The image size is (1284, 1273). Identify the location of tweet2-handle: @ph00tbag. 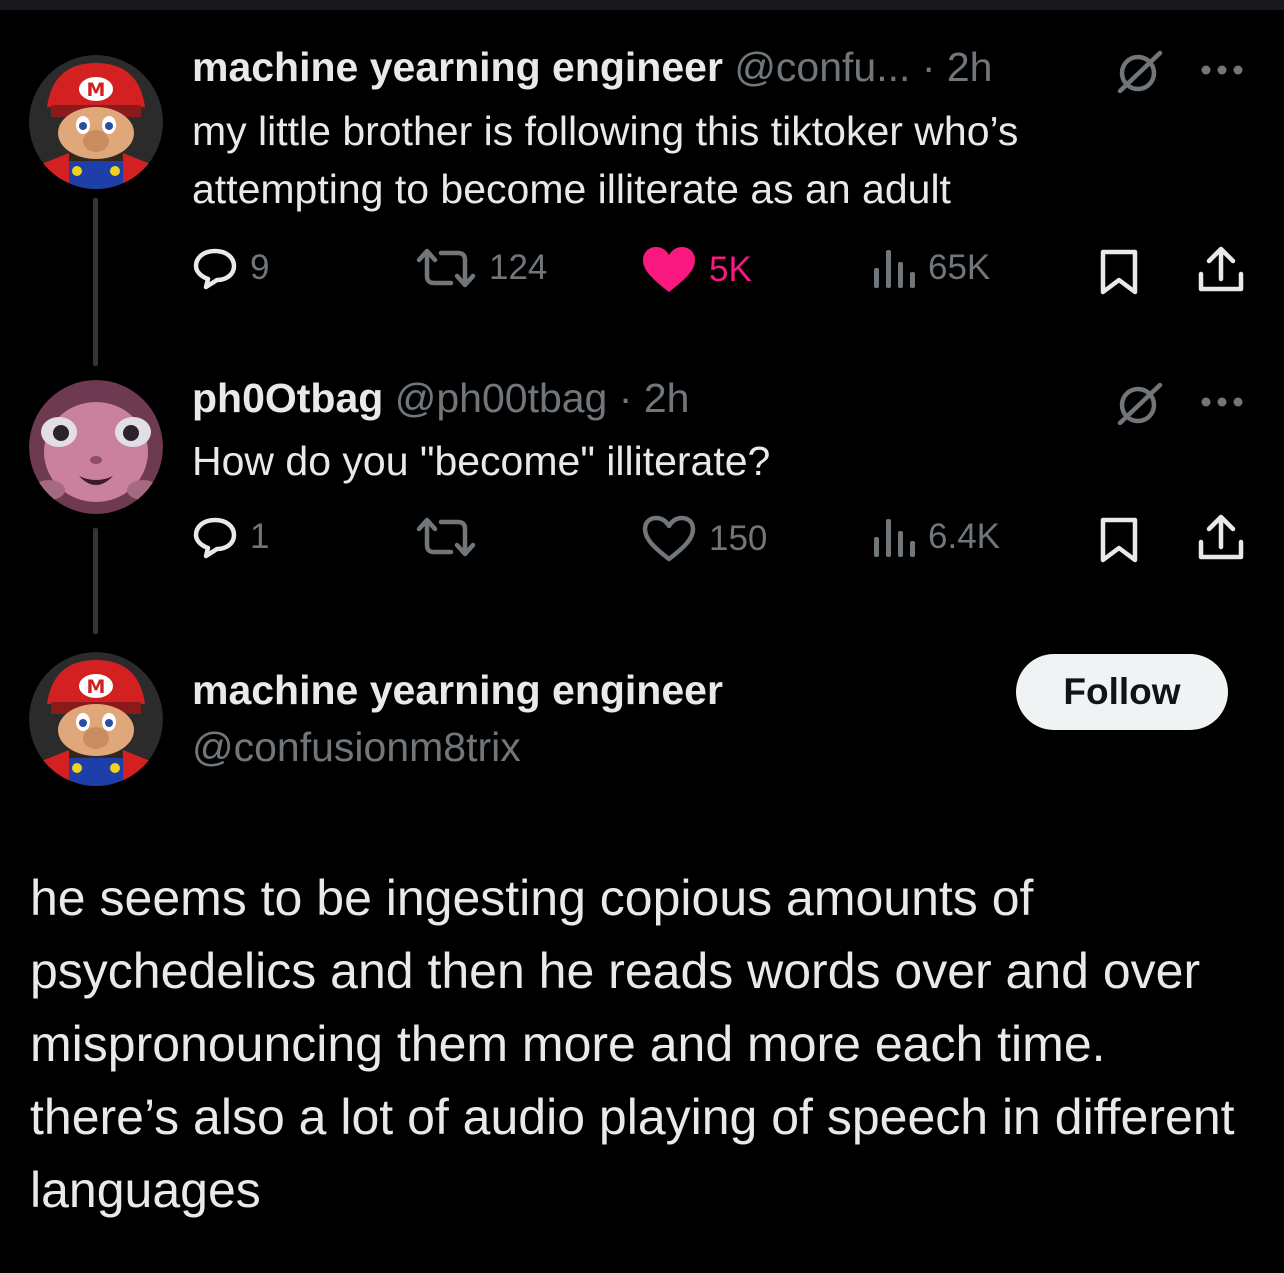
(501, 398).